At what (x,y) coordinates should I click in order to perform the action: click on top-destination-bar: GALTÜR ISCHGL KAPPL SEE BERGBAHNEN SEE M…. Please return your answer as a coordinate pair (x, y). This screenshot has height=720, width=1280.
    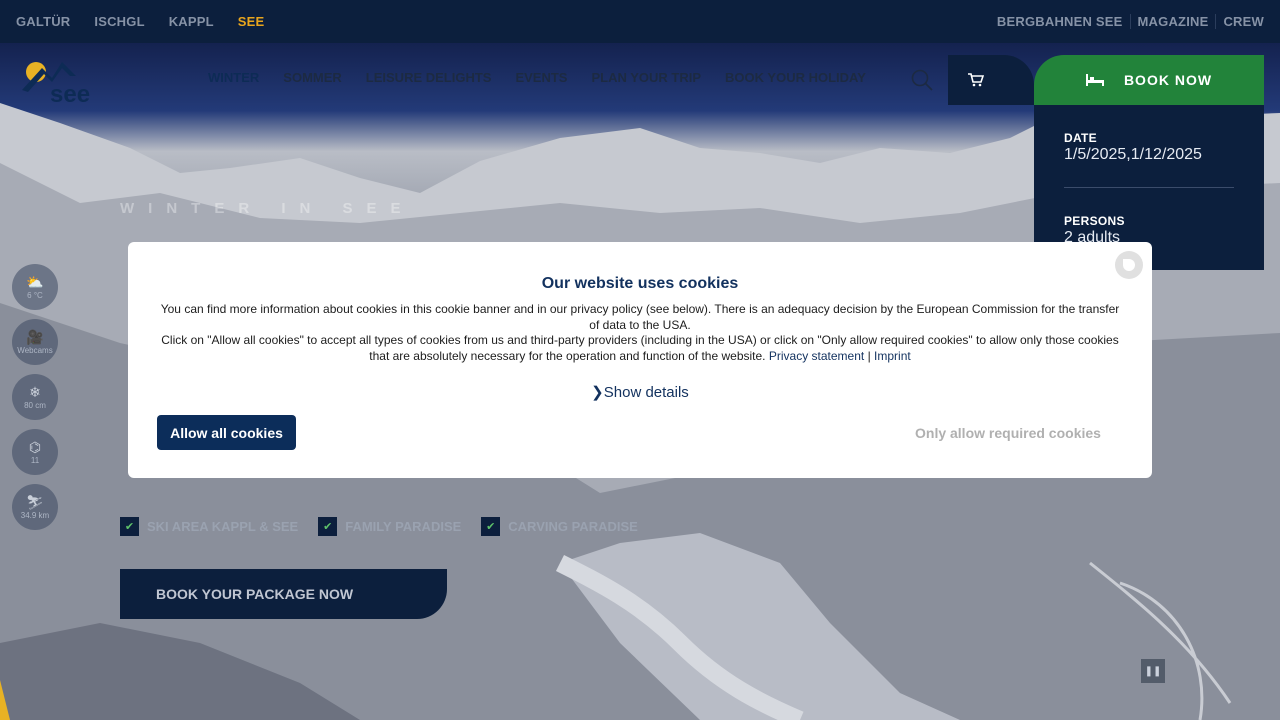
    Looking at the image, I should click on (640, 21).